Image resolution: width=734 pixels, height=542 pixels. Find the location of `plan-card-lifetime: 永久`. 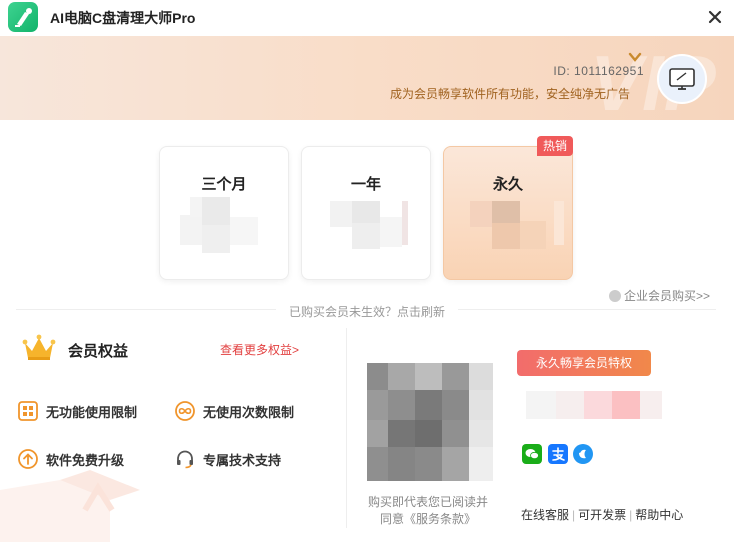

plan-card-lifetime: 永久 is located at coordinates (508, 213).